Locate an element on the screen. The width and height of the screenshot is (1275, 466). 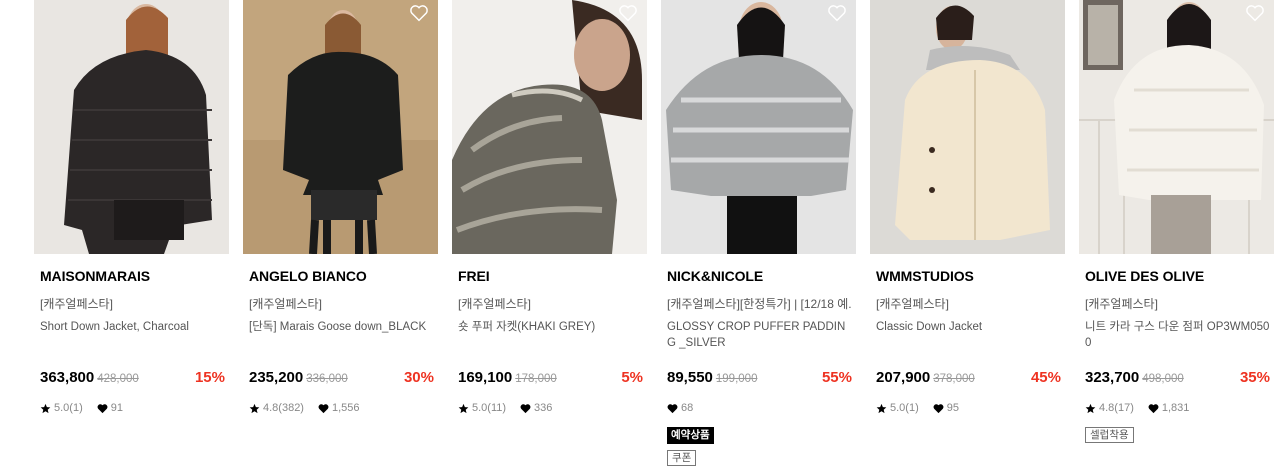
sale-price: 89,550 is located at coordinates (690, 377).